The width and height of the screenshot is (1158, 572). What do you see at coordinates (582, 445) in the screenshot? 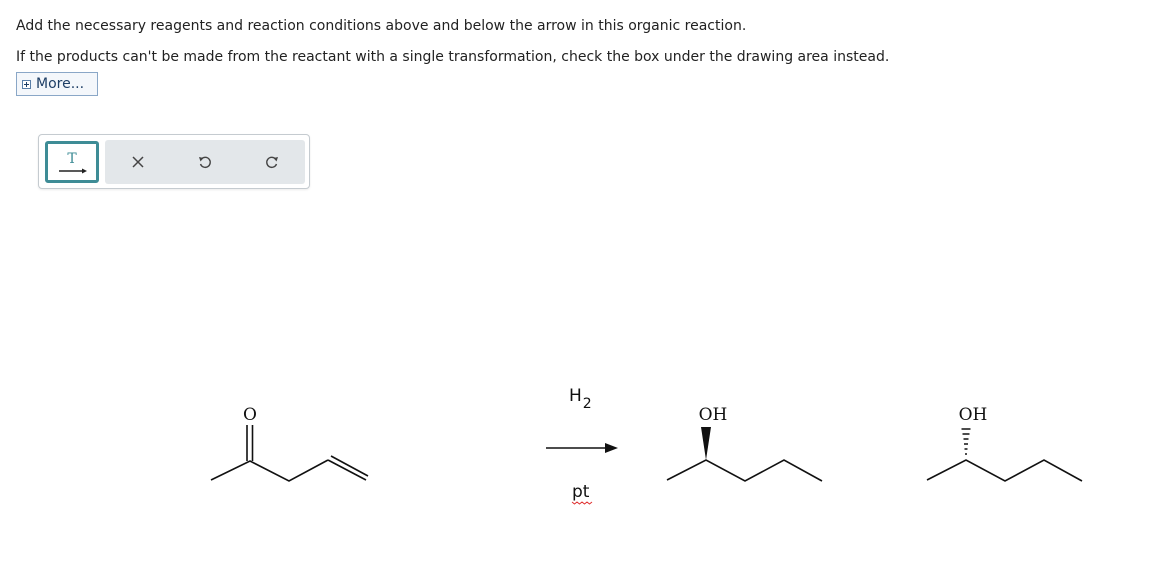
I see `reaction-arrow-group: H2 pt` at bounding box center [582, 445].